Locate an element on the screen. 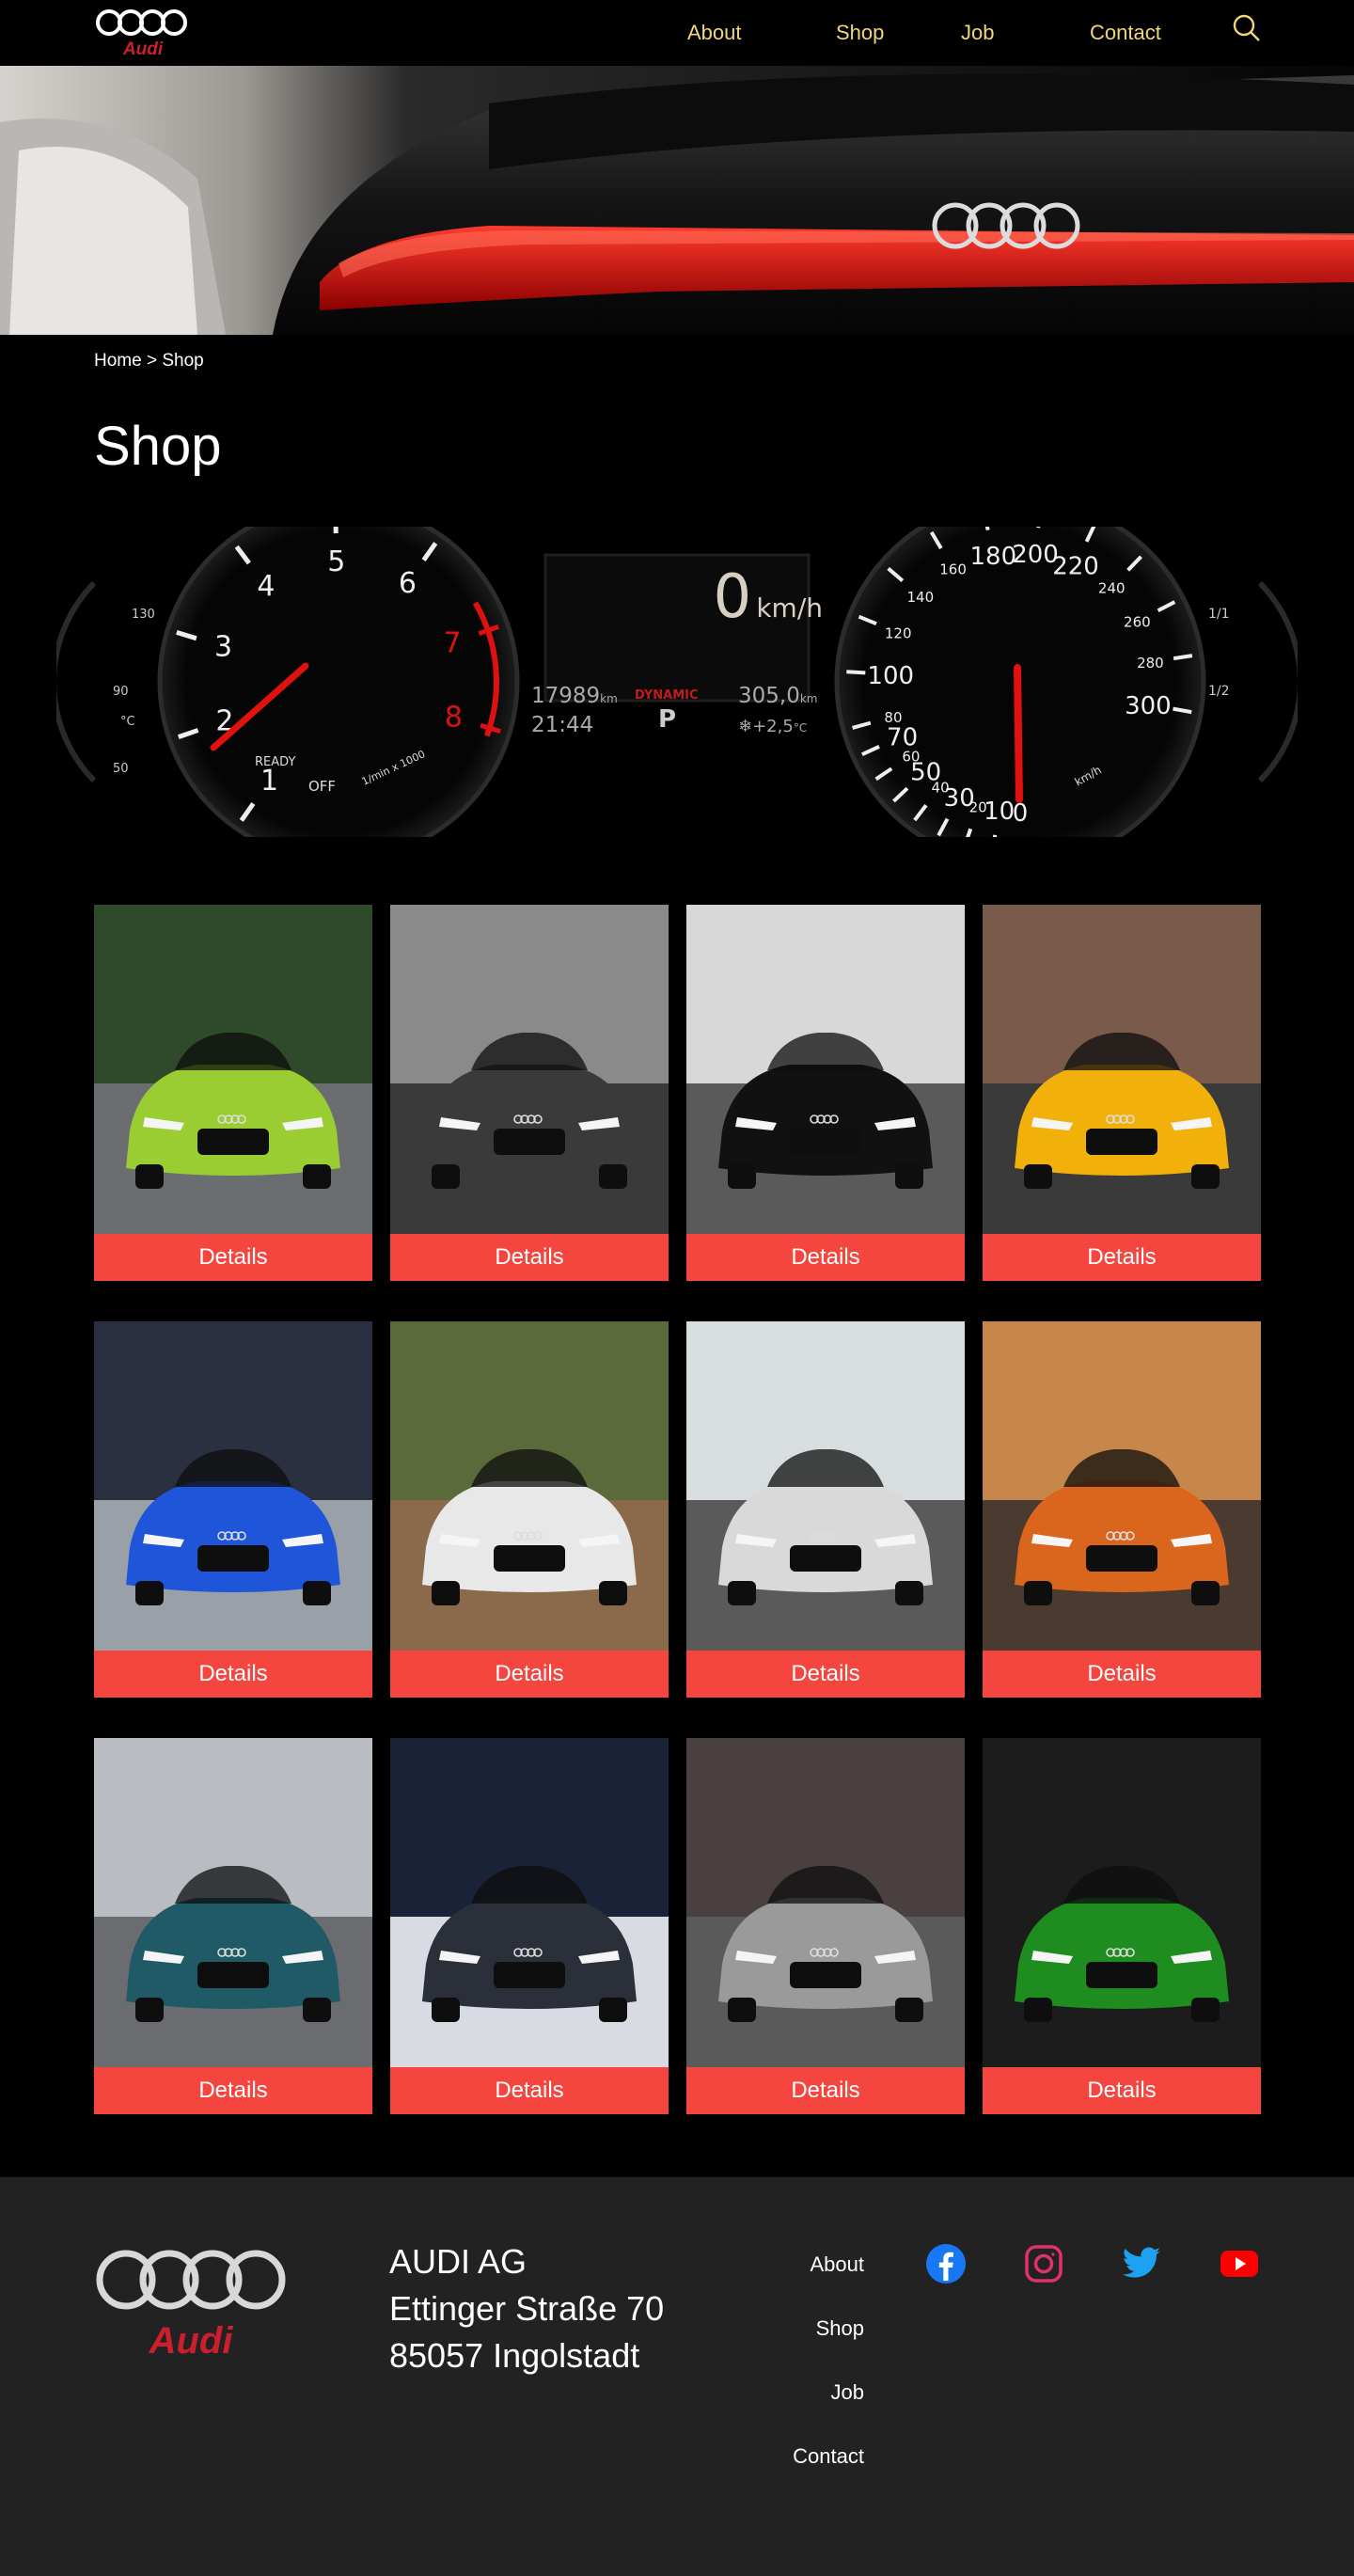 Image resolution: width=1354 pixels, height=2576 pixels. tacho-tick-label: 8 is located at coordinates (454, 717).